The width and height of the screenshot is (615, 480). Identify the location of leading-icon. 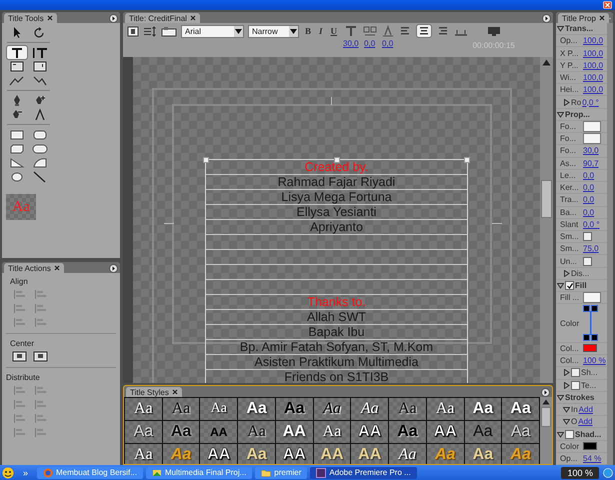
(387, 31).